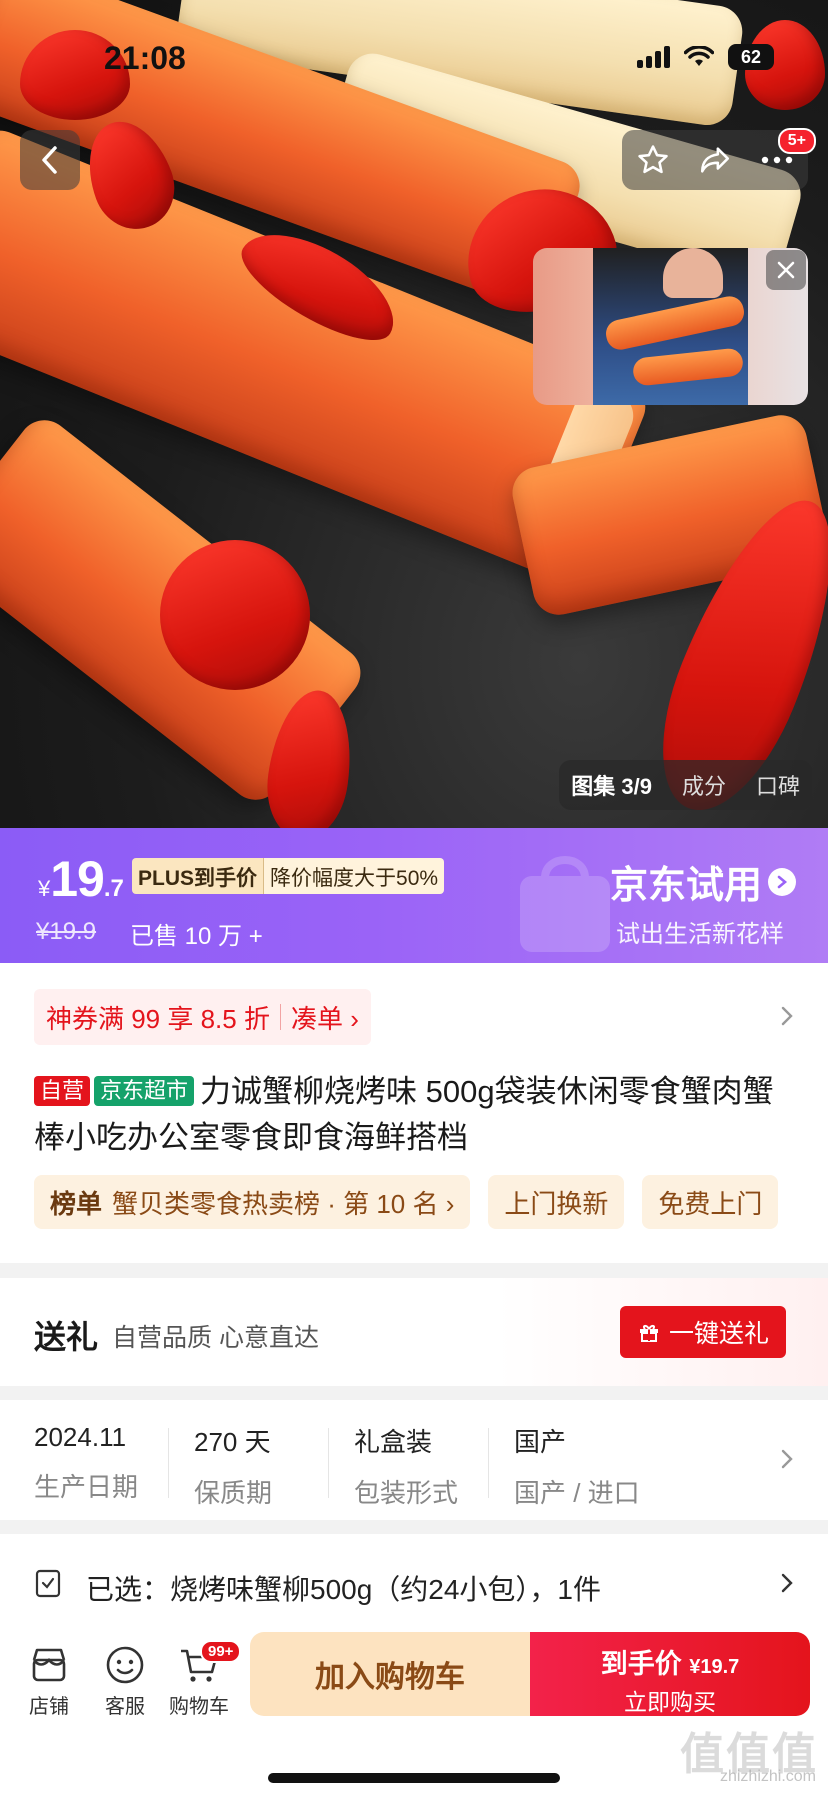 The image size is (828, 1796). What do you see at coordinates (158, 1018) in the screenshot?
I see `coupon-text: 神券满 99 享 8.5 折` at bounding box center [158, 1018].